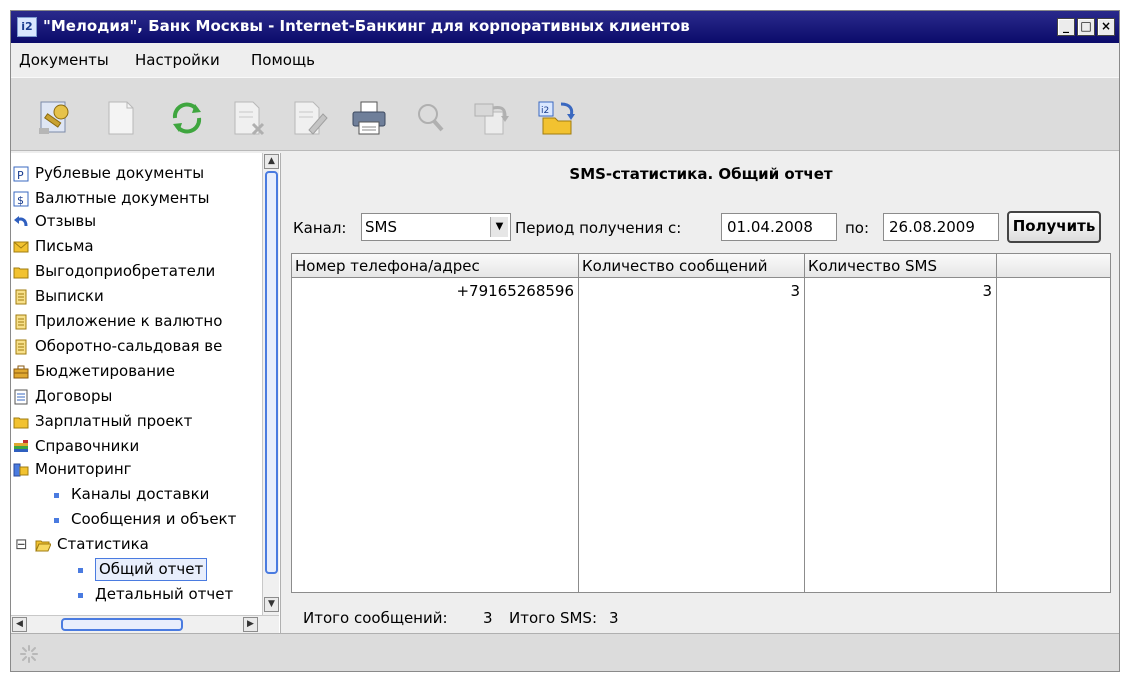 Image resolution: width=1124 pixels, height=676 pixels. What do you see at coordinates (27, 27) in the screenshot?
I see `app-icon: i2` at bounding box center [27, 27].